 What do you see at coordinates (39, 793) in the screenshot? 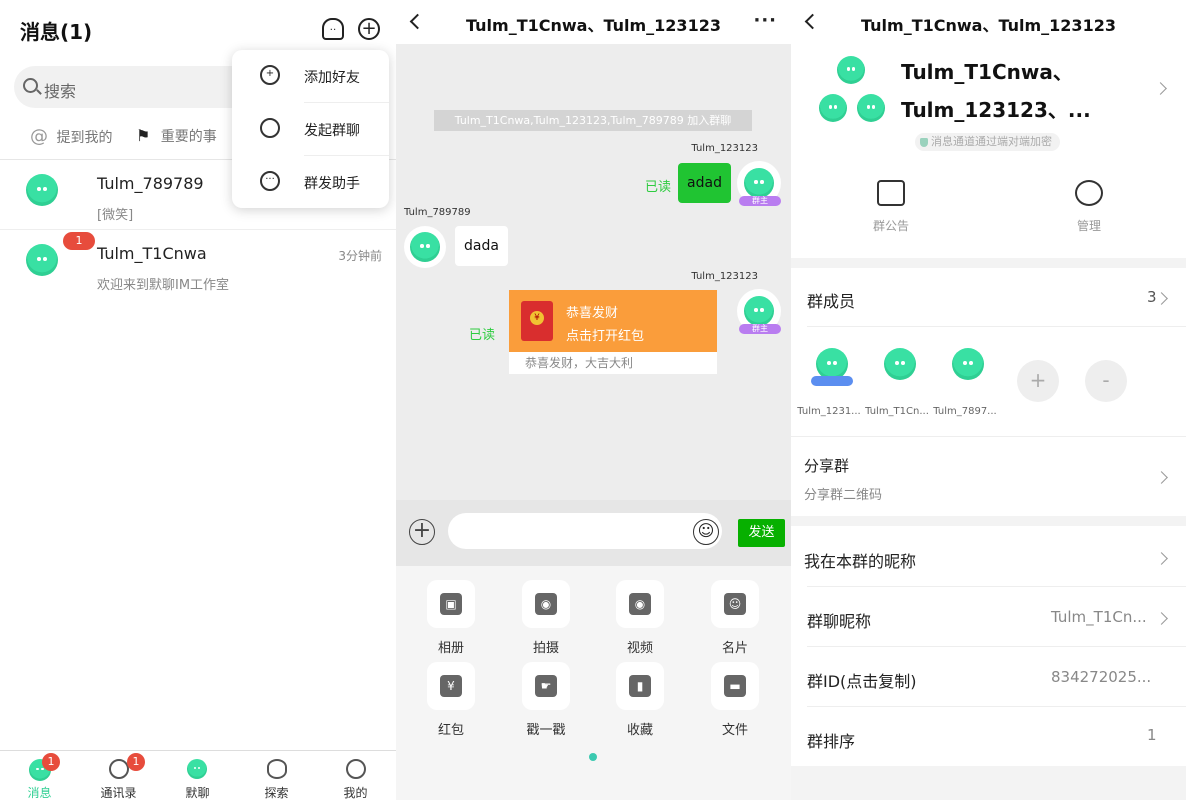
I see `tab-label: 消息` at bounding box center [39, 793].